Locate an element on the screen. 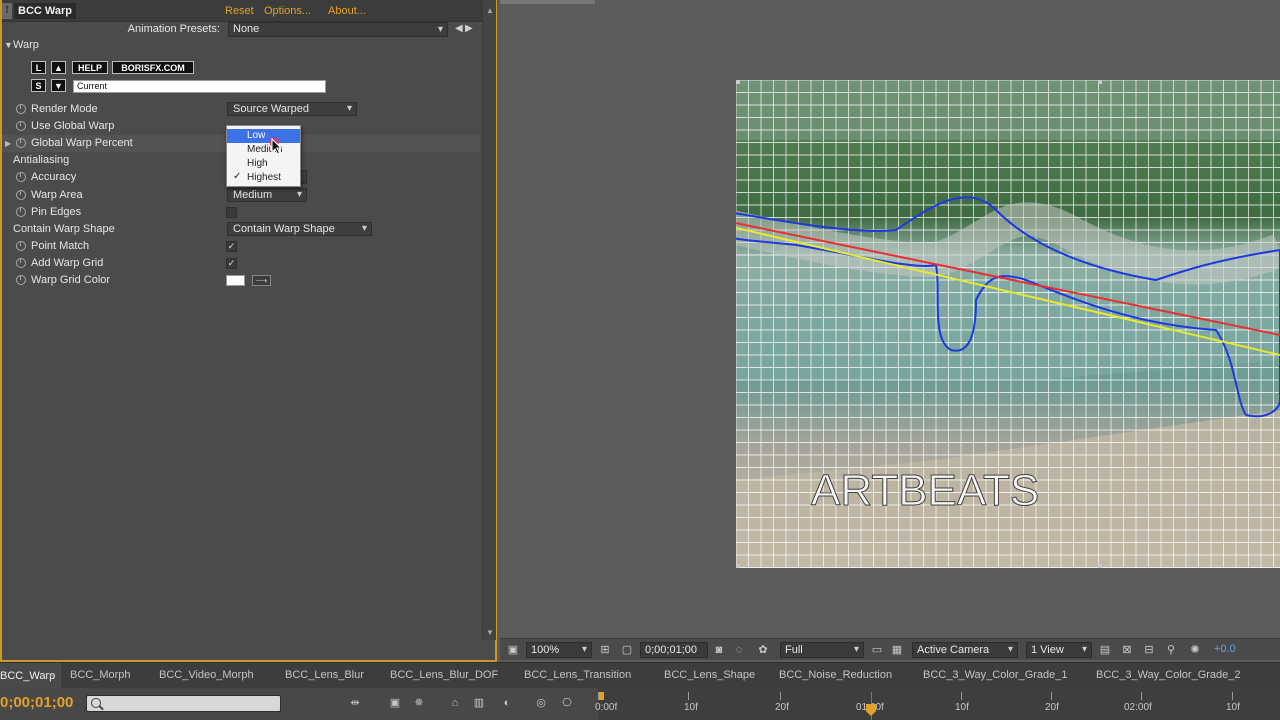 Image resolution: width=1280 pixels, height=720 pixels. animation-presets-row: Animation Presets: None ◀ ▶ is located at coordinates (242, 30).